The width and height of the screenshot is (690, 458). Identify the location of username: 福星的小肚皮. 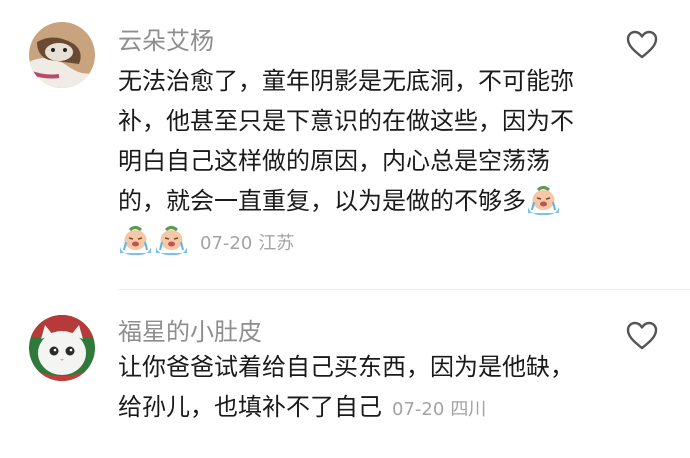
(190, 332).